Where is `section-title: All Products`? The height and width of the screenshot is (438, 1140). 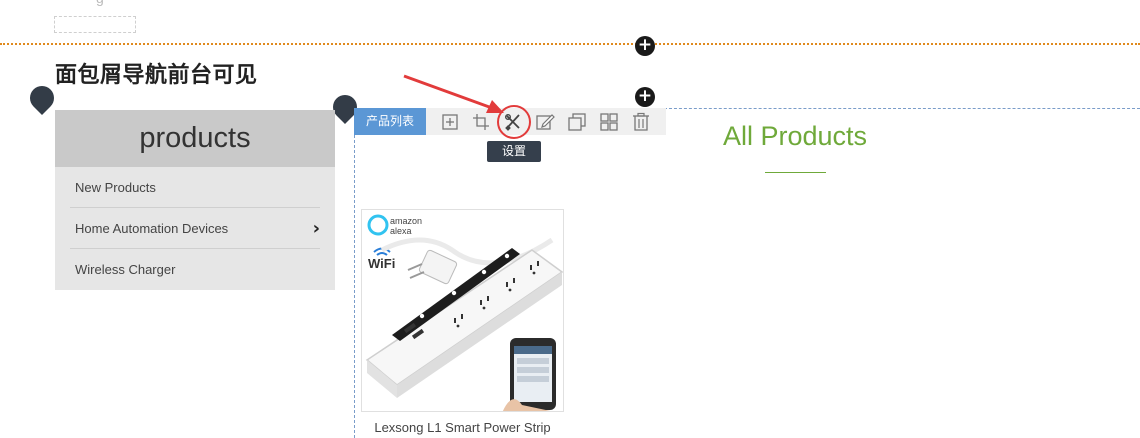
section-title: All Products is located at coordinates (795, 136).